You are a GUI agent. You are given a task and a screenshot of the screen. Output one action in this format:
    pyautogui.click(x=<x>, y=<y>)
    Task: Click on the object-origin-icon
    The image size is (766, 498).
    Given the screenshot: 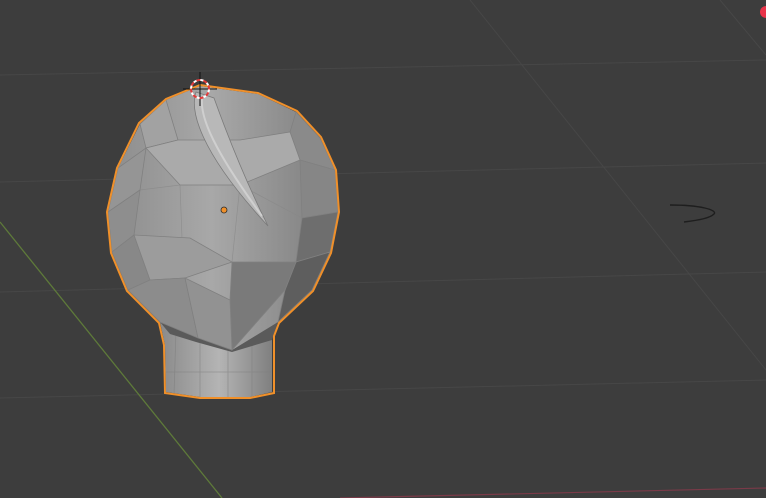 What is the action you would take?
    pyautogui.click(x=224, y=210)
    